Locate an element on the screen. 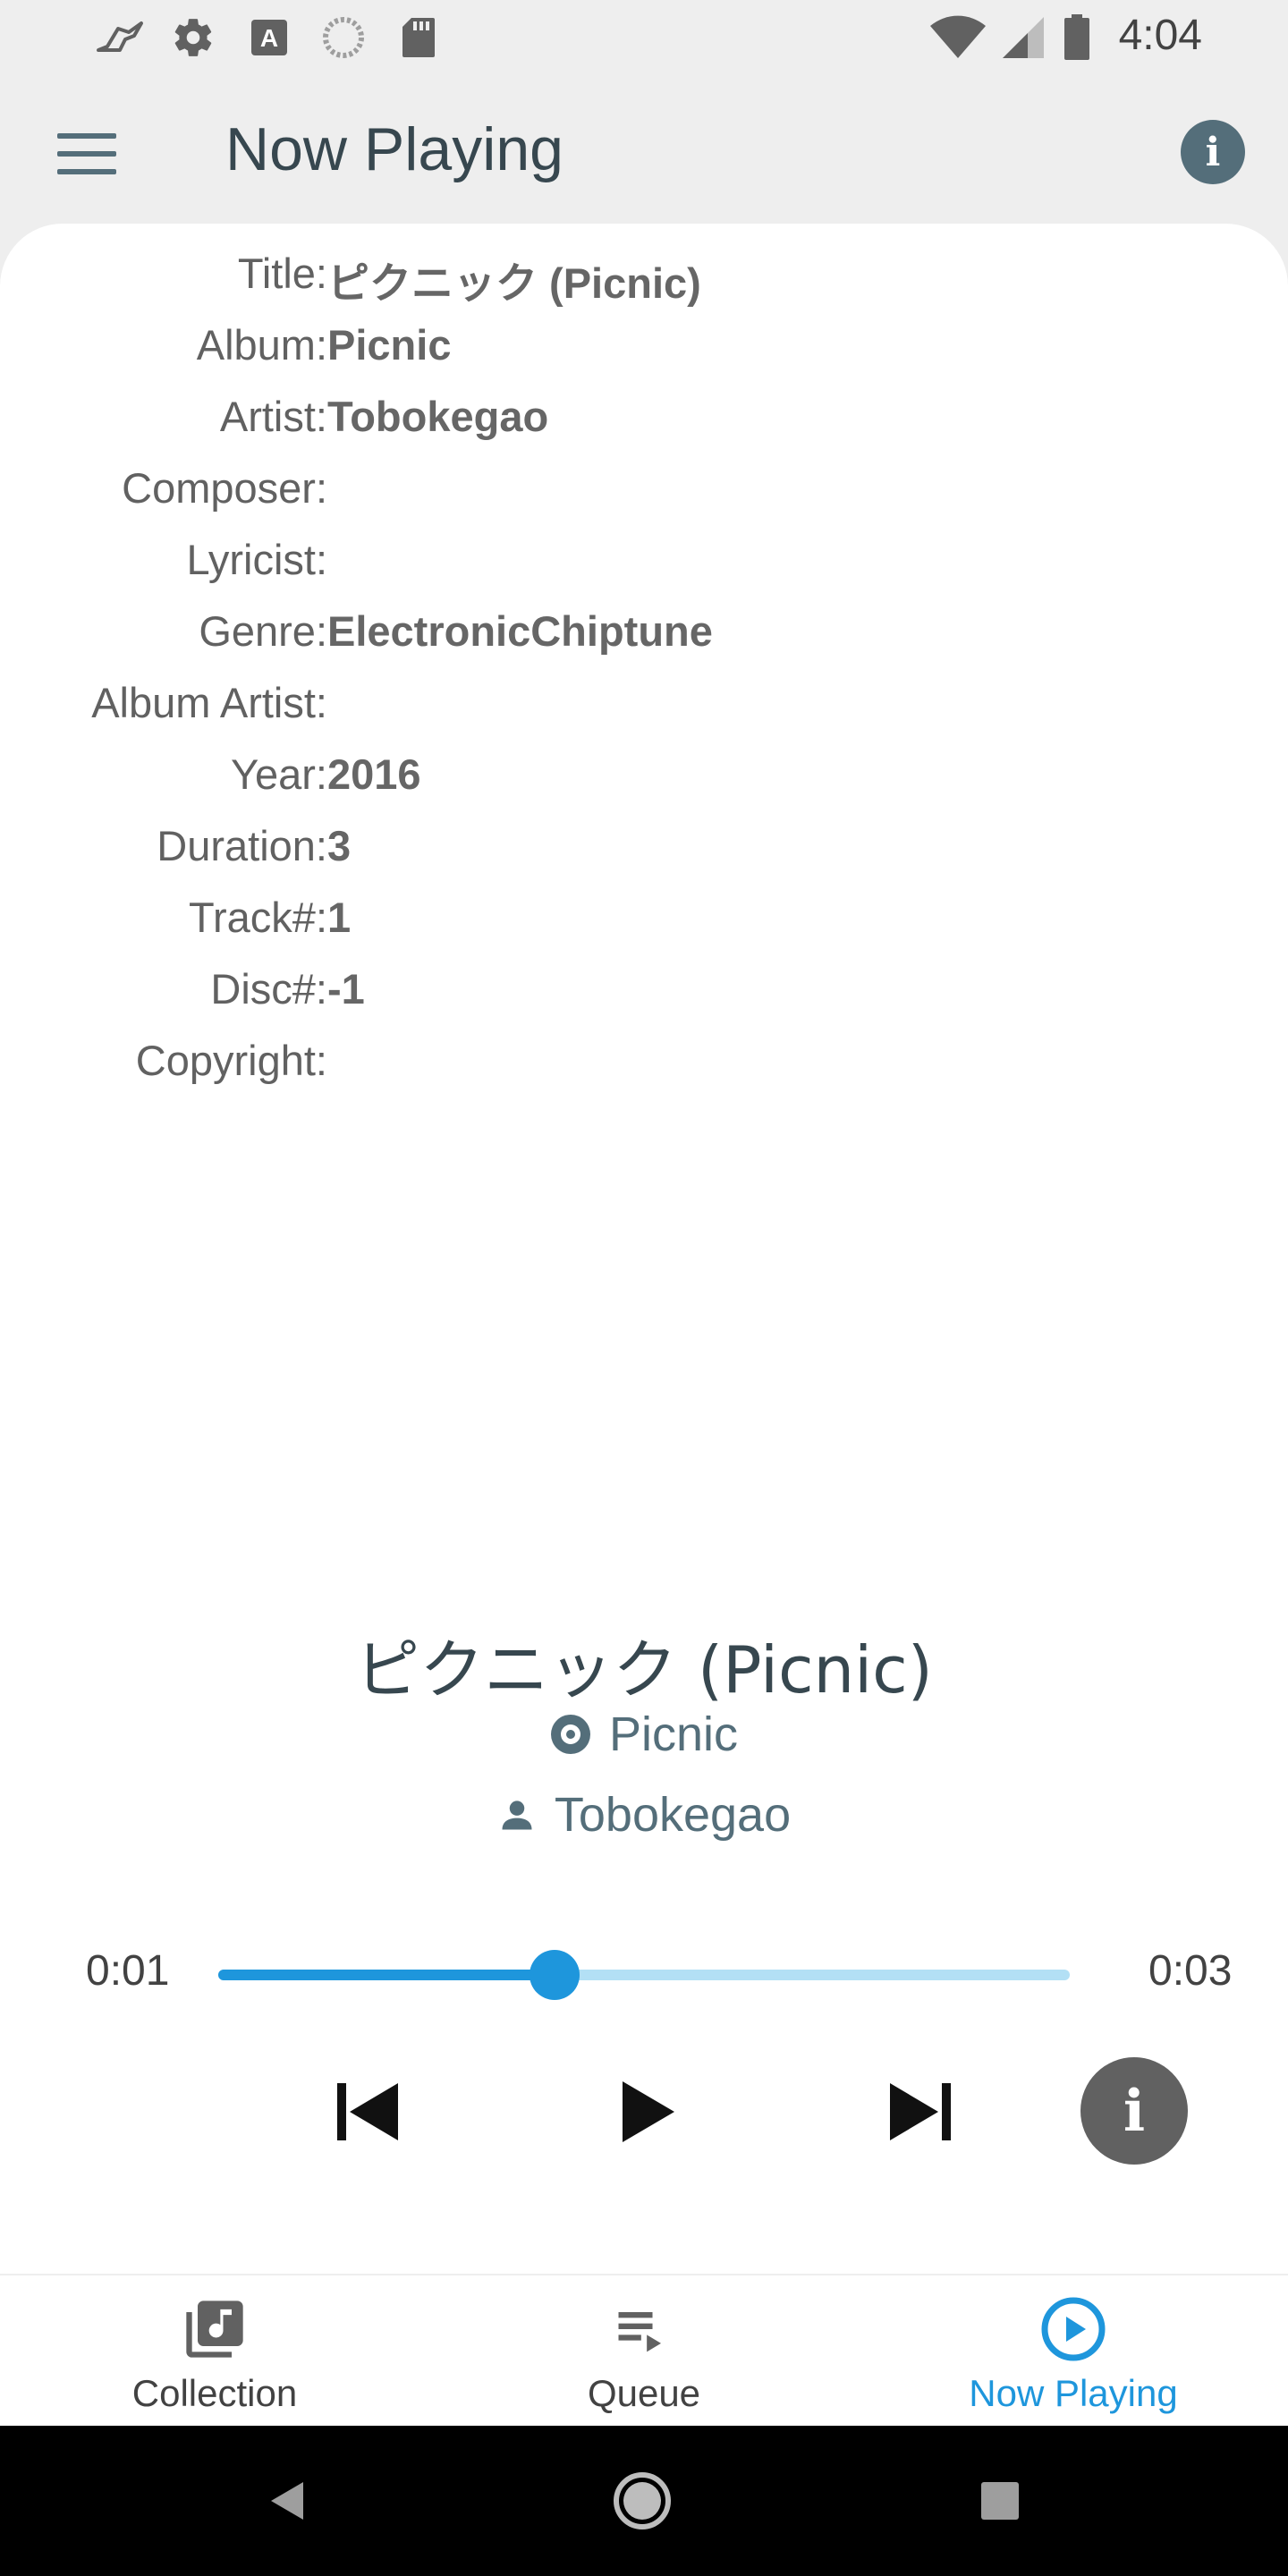 The height and width of the screenshot is (2576, 1288). metadata-row-title: Title: ピクニック (Picnic) is located at coordinates (644, 272).